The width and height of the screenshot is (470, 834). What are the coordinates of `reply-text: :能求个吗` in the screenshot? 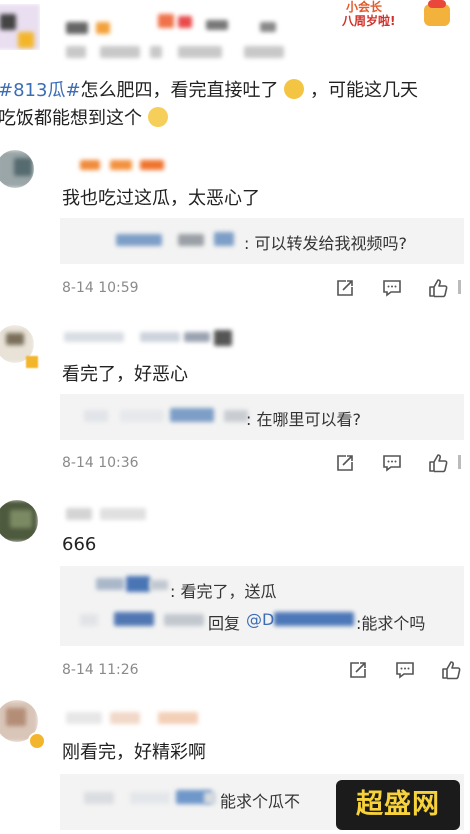 It's located at (391, 623).